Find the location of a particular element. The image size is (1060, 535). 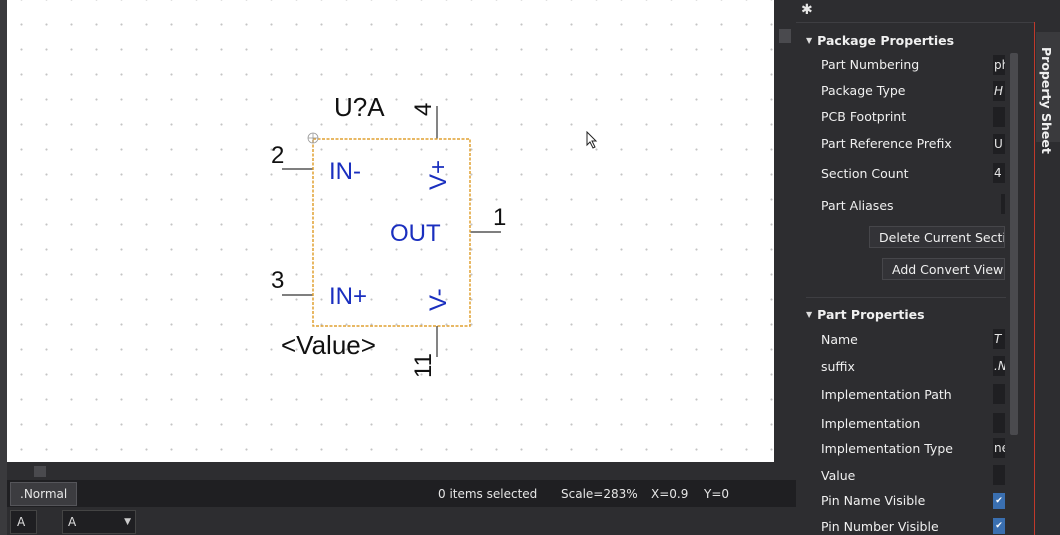

prop-value-part-reference-prefix: U is located at coordinates (999, 144).